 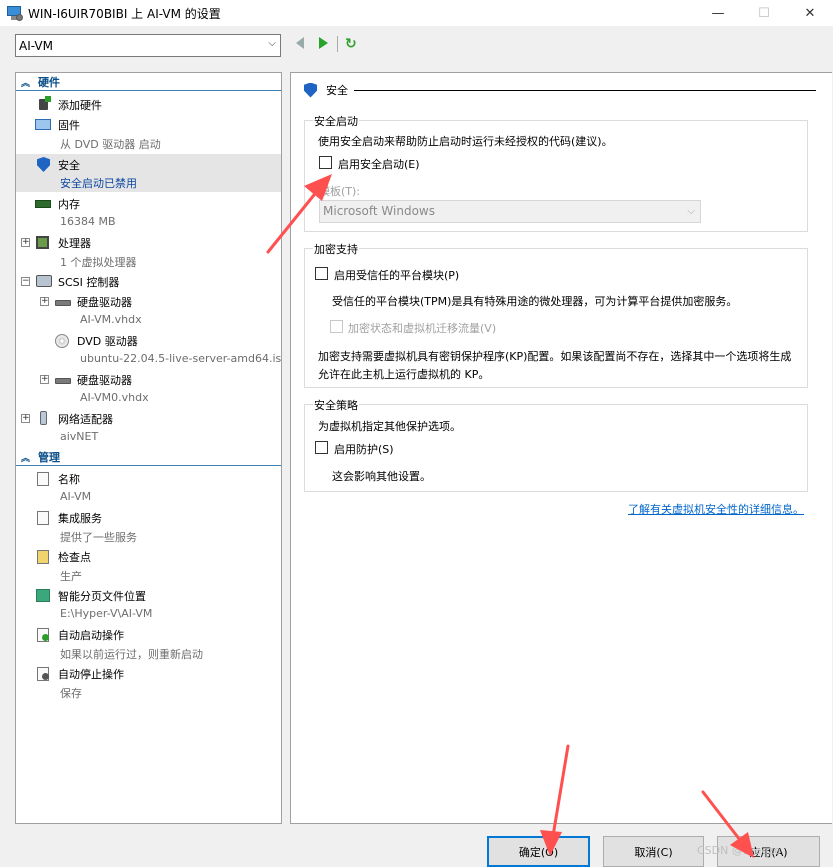 I want to click on kp-description-line2: 允许在此主机上运行虚拟机的 KP。, so click(x=404, y=374).